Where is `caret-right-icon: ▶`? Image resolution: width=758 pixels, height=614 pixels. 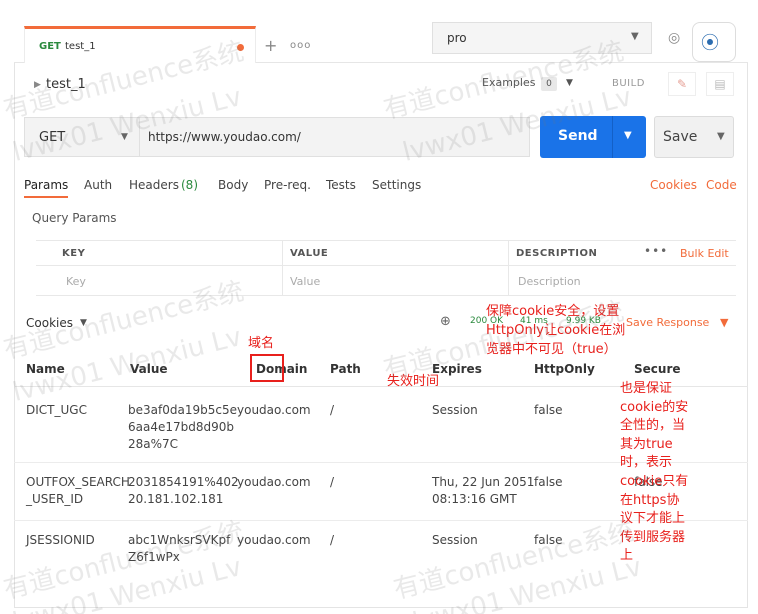
caret-right-icon: ▶ is located at coordinates (37, 85).